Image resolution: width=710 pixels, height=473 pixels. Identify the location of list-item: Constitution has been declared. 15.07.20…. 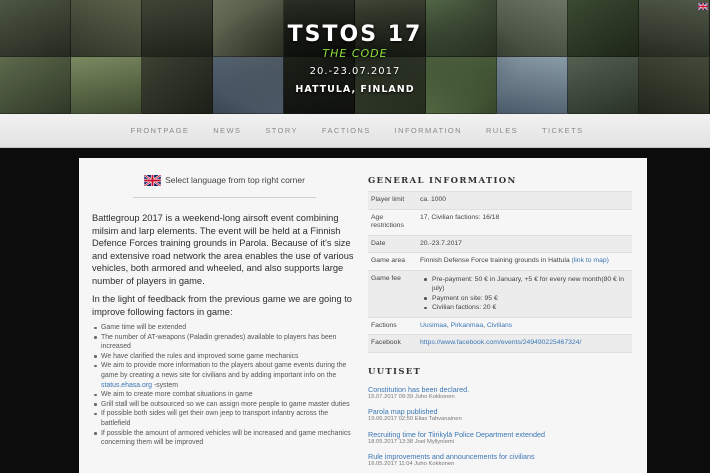
(500, 393).